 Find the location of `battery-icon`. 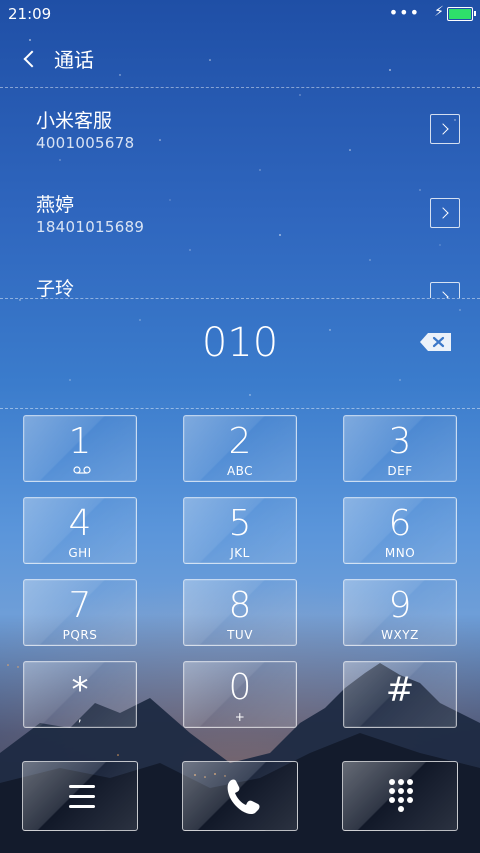

battery-icon is located at coordinates (461, 14).